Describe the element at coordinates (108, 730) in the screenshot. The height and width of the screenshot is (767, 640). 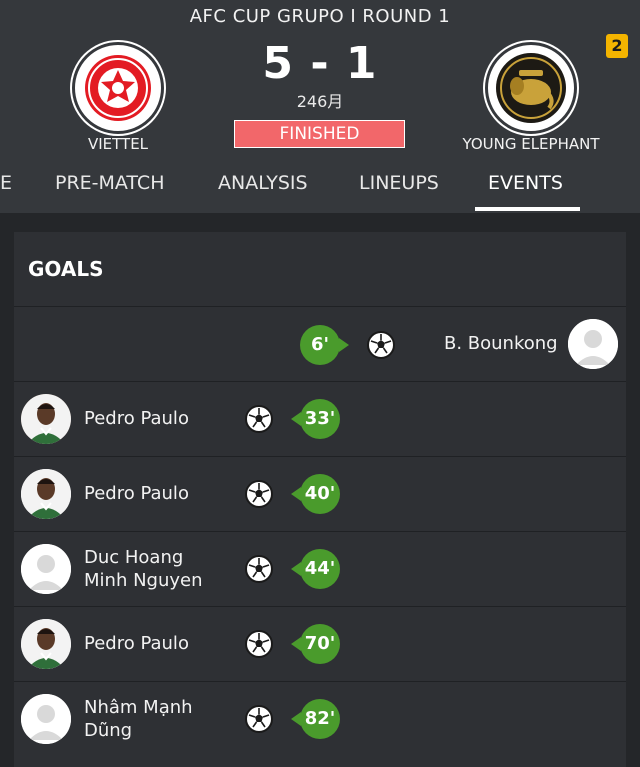
I see `player-name-line-2: Dũng` at that location.